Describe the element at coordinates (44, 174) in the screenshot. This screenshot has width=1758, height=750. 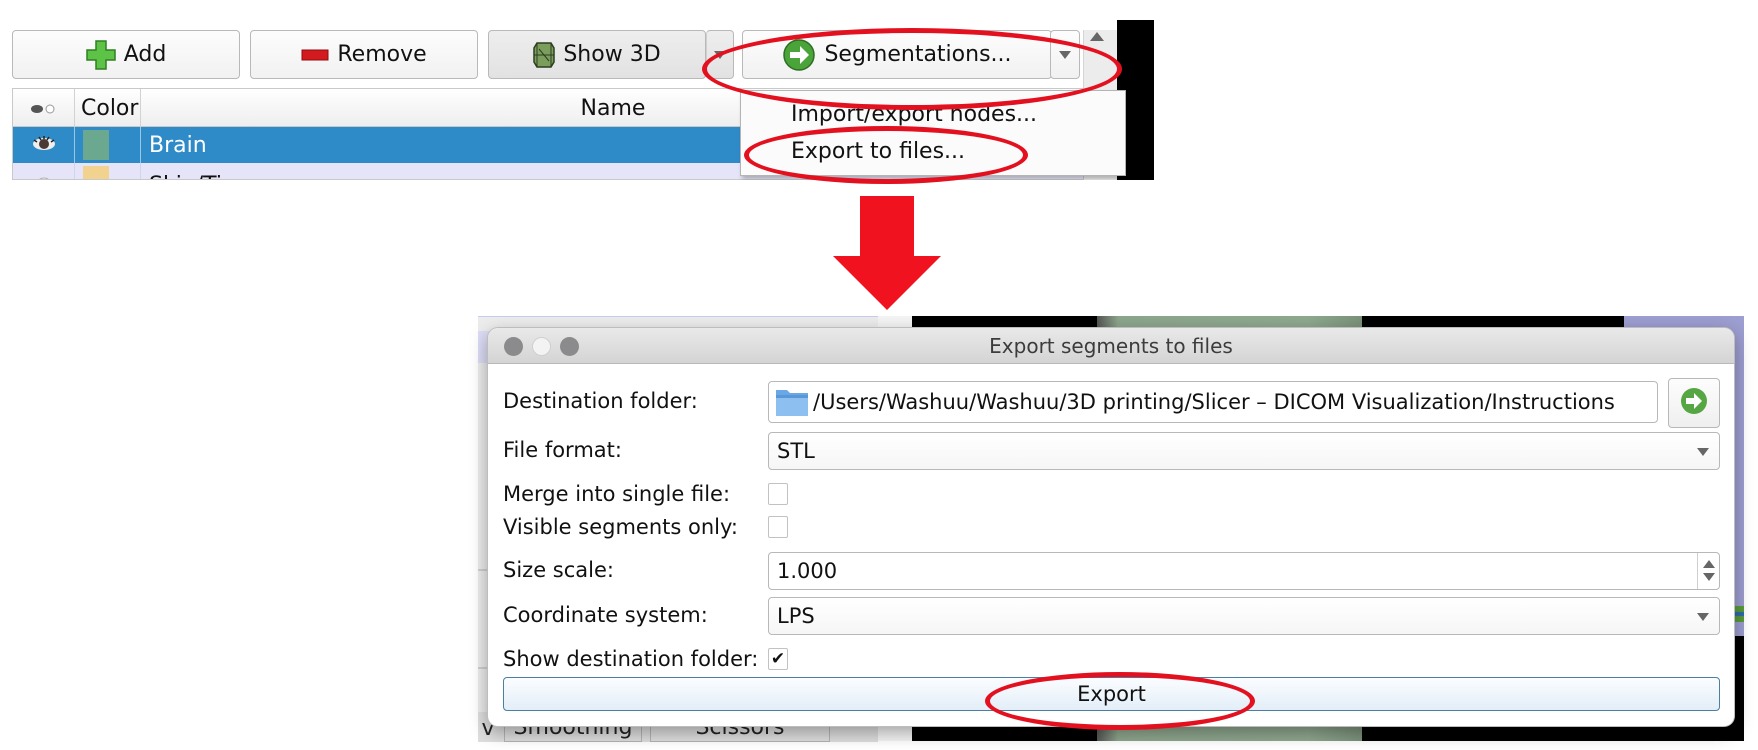
I see `eye-closed-icon` at that location.